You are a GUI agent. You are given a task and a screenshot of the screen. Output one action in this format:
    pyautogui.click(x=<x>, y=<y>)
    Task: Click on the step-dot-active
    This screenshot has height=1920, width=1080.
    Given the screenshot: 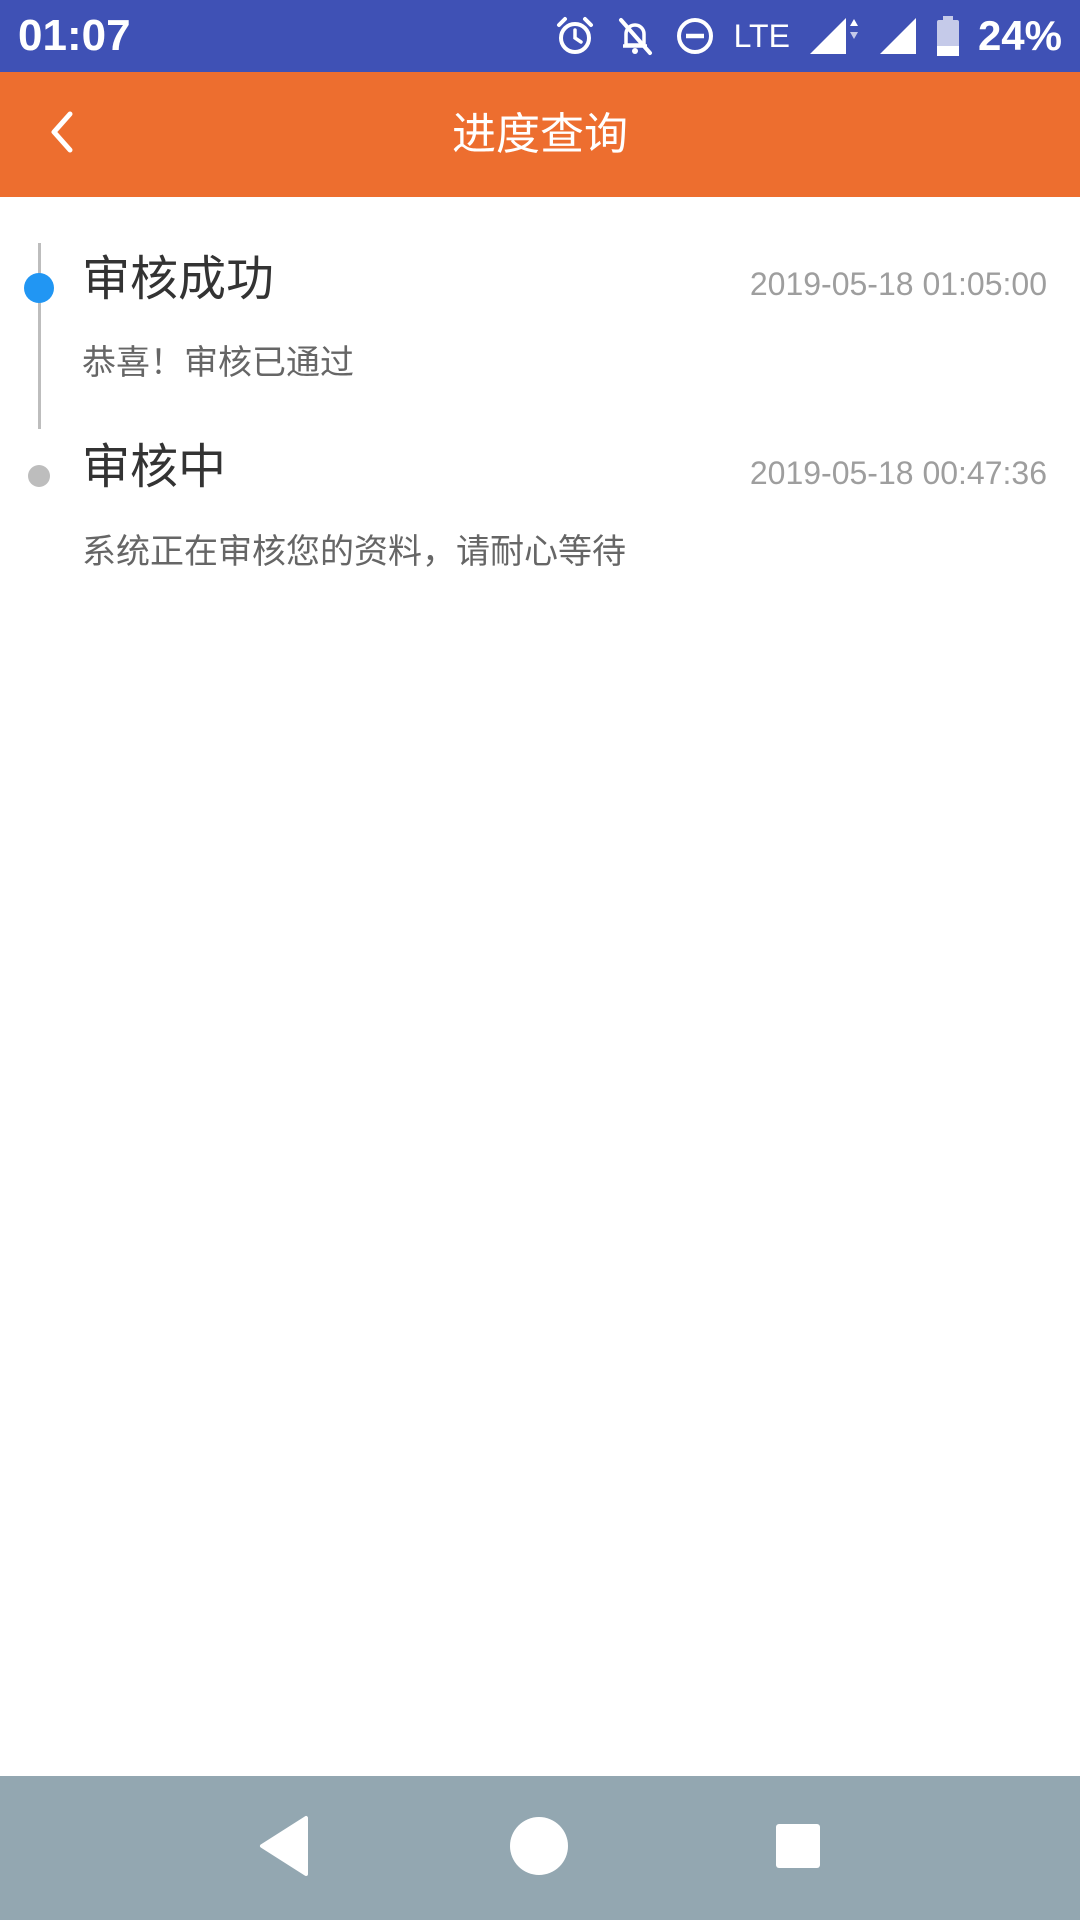 What is the action you would take?
    pyautogui.click(x=39, y=288)
    